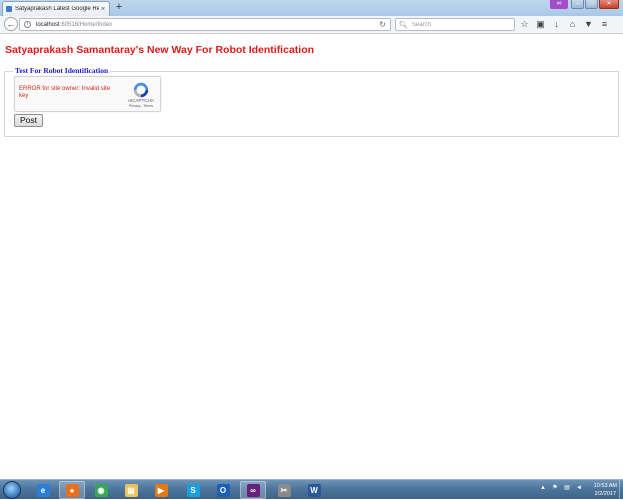 The height and width of the screenshot is (500, 623). What do you see at coordinates (555, 488) in the screenshot?
I see `tray-flag-icon: ⚑` at bounding box center [555, 488].